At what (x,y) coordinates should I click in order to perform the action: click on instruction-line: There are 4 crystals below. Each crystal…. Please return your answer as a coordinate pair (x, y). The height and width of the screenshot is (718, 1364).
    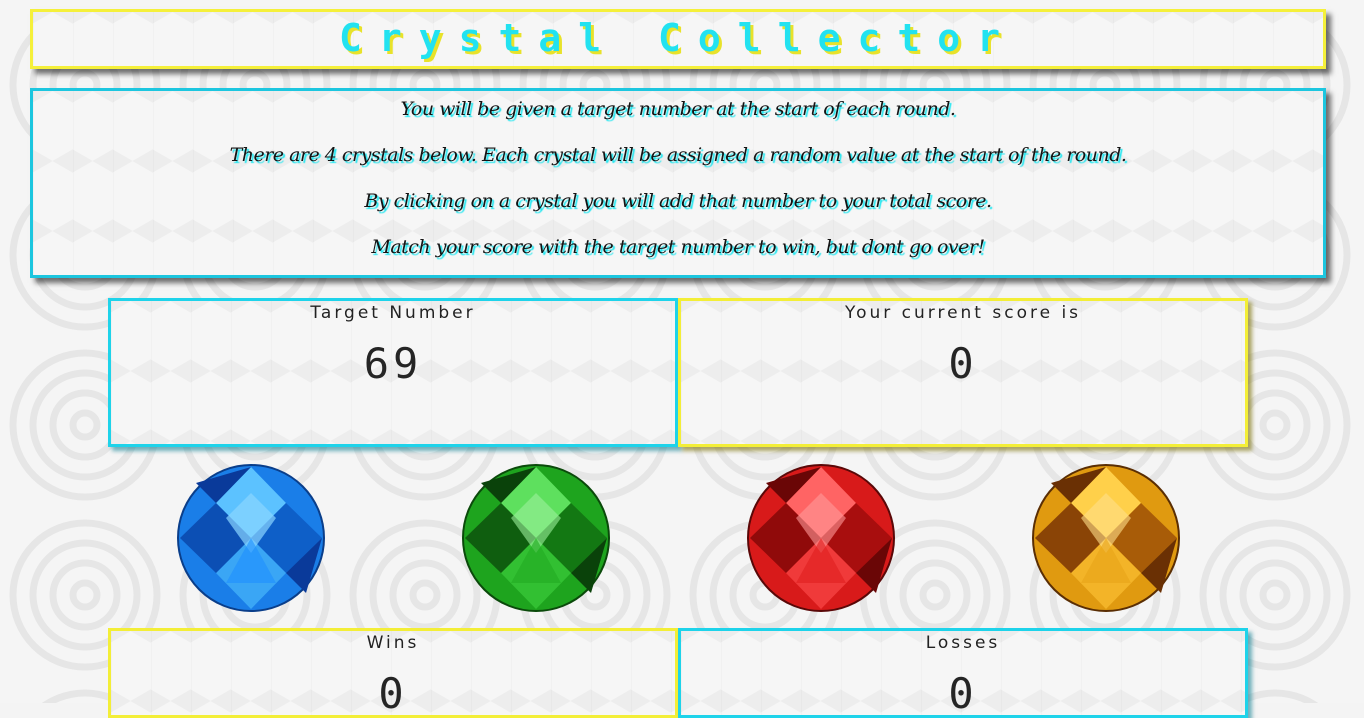
    Looking at the image, I should click on (678, 155).